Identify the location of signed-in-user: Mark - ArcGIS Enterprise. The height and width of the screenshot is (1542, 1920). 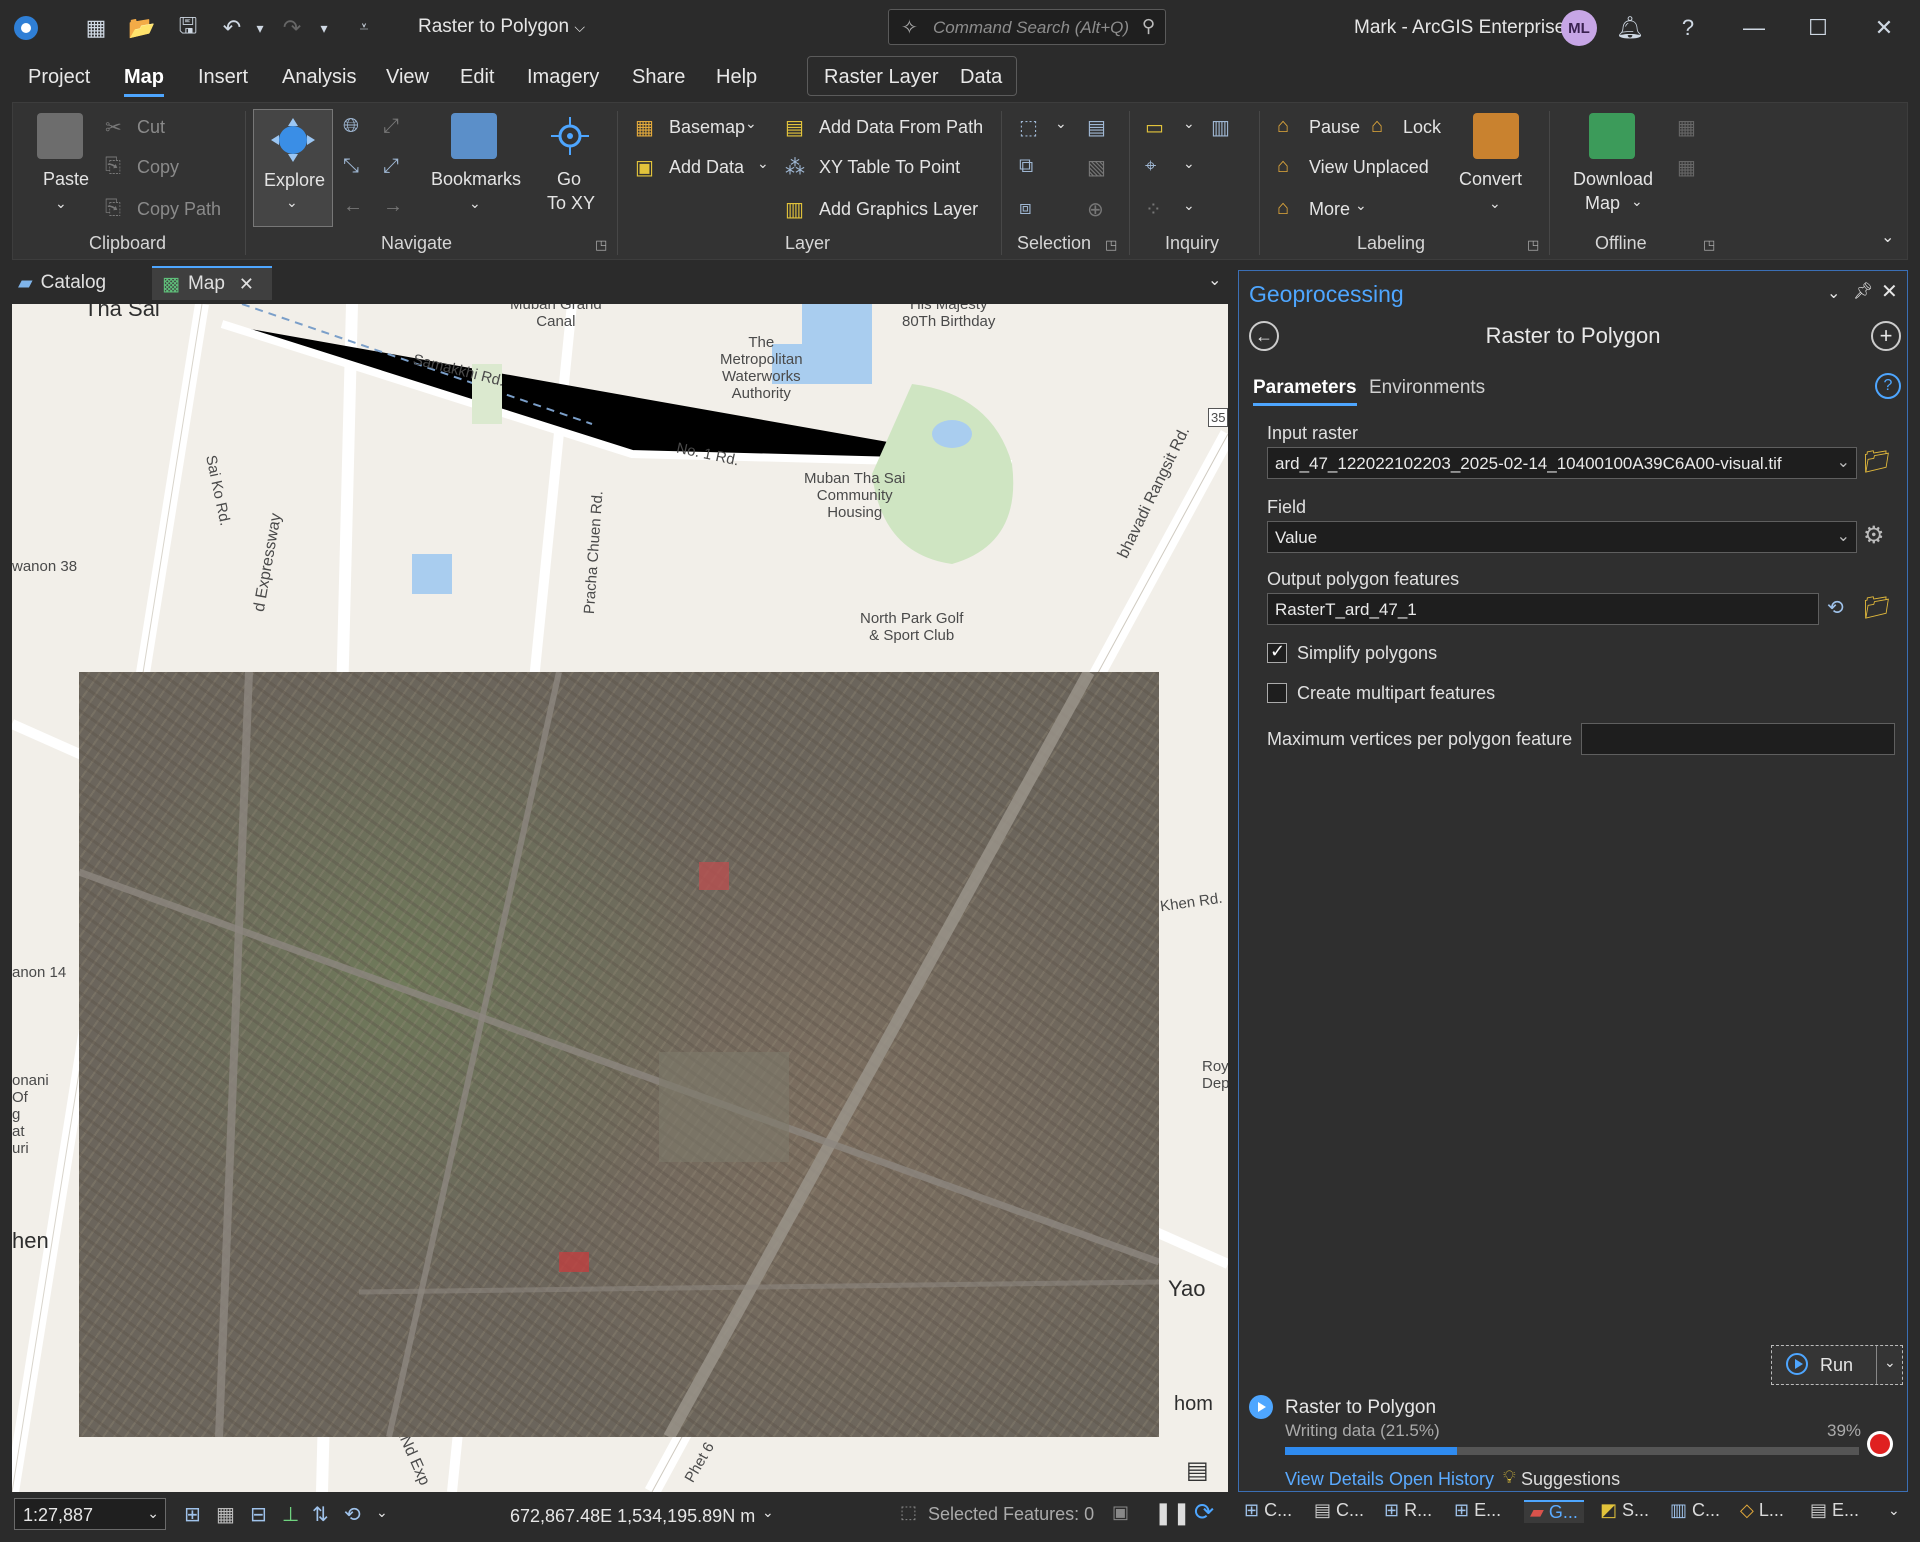
(1459, 28).